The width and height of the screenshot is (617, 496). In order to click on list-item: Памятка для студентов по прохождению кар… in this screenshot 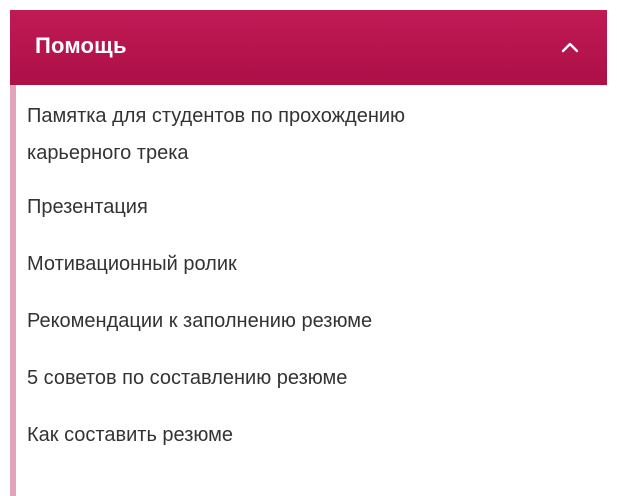, I will do `click(307, 135)`.